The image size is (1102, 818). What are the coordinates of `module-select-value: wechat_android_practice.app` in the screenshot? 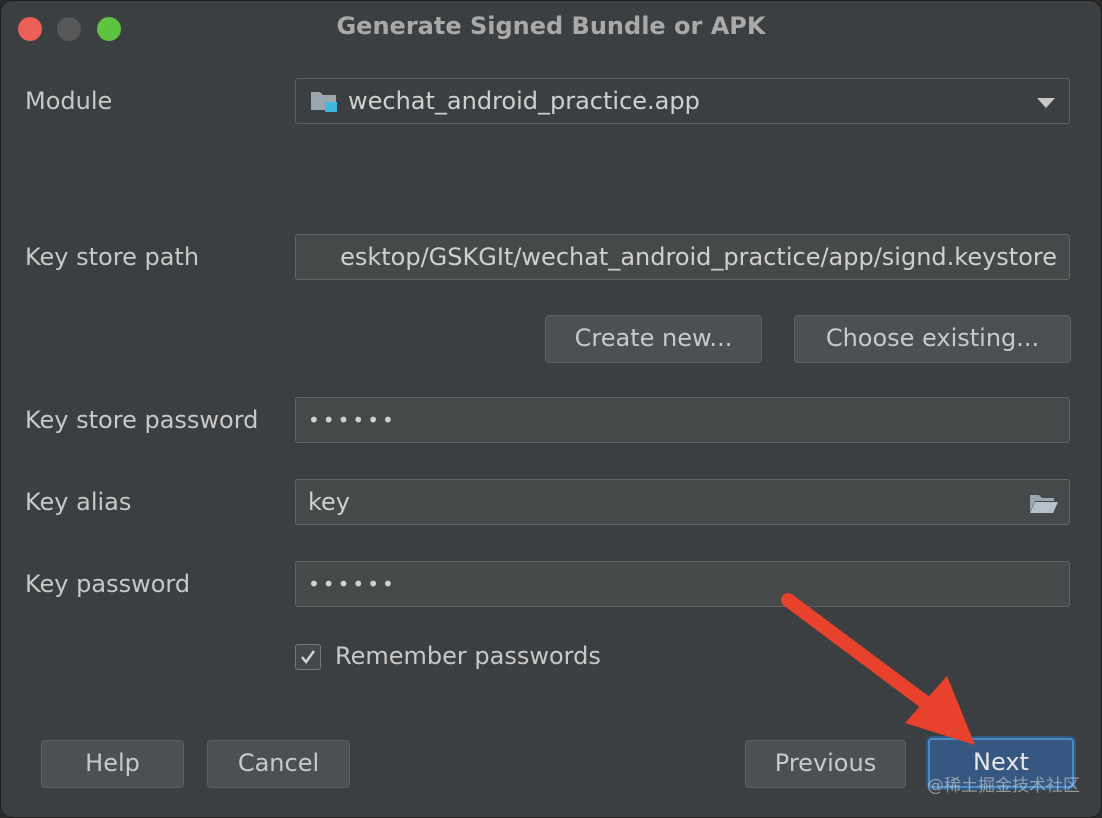 It's located at (524, 101).